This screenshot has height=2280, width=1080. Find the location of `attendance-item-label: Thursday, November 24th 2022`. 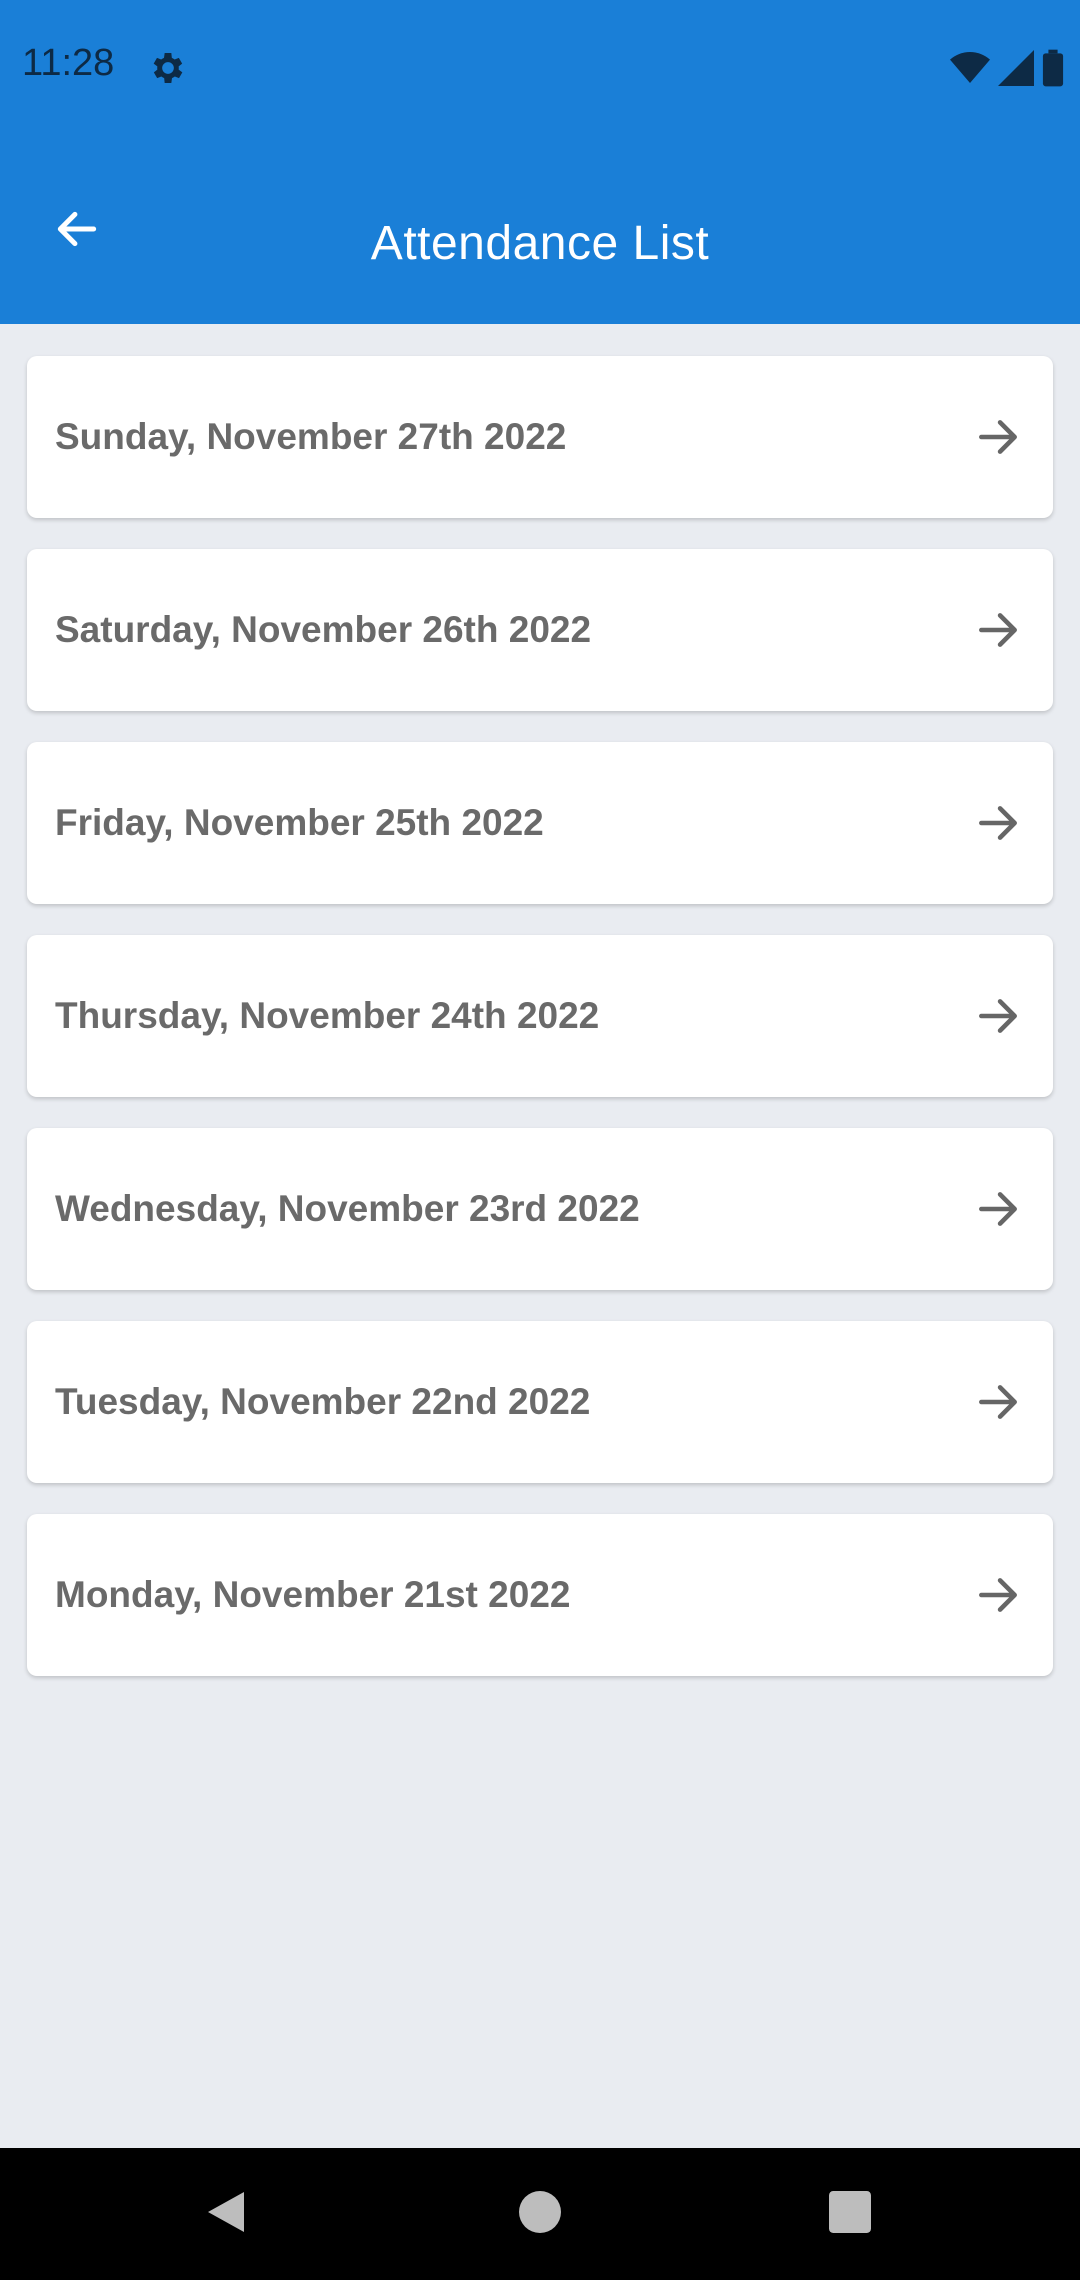

attendance-item-label: Thursday, November 24th 2022 is located at coordinates (327, 1015).